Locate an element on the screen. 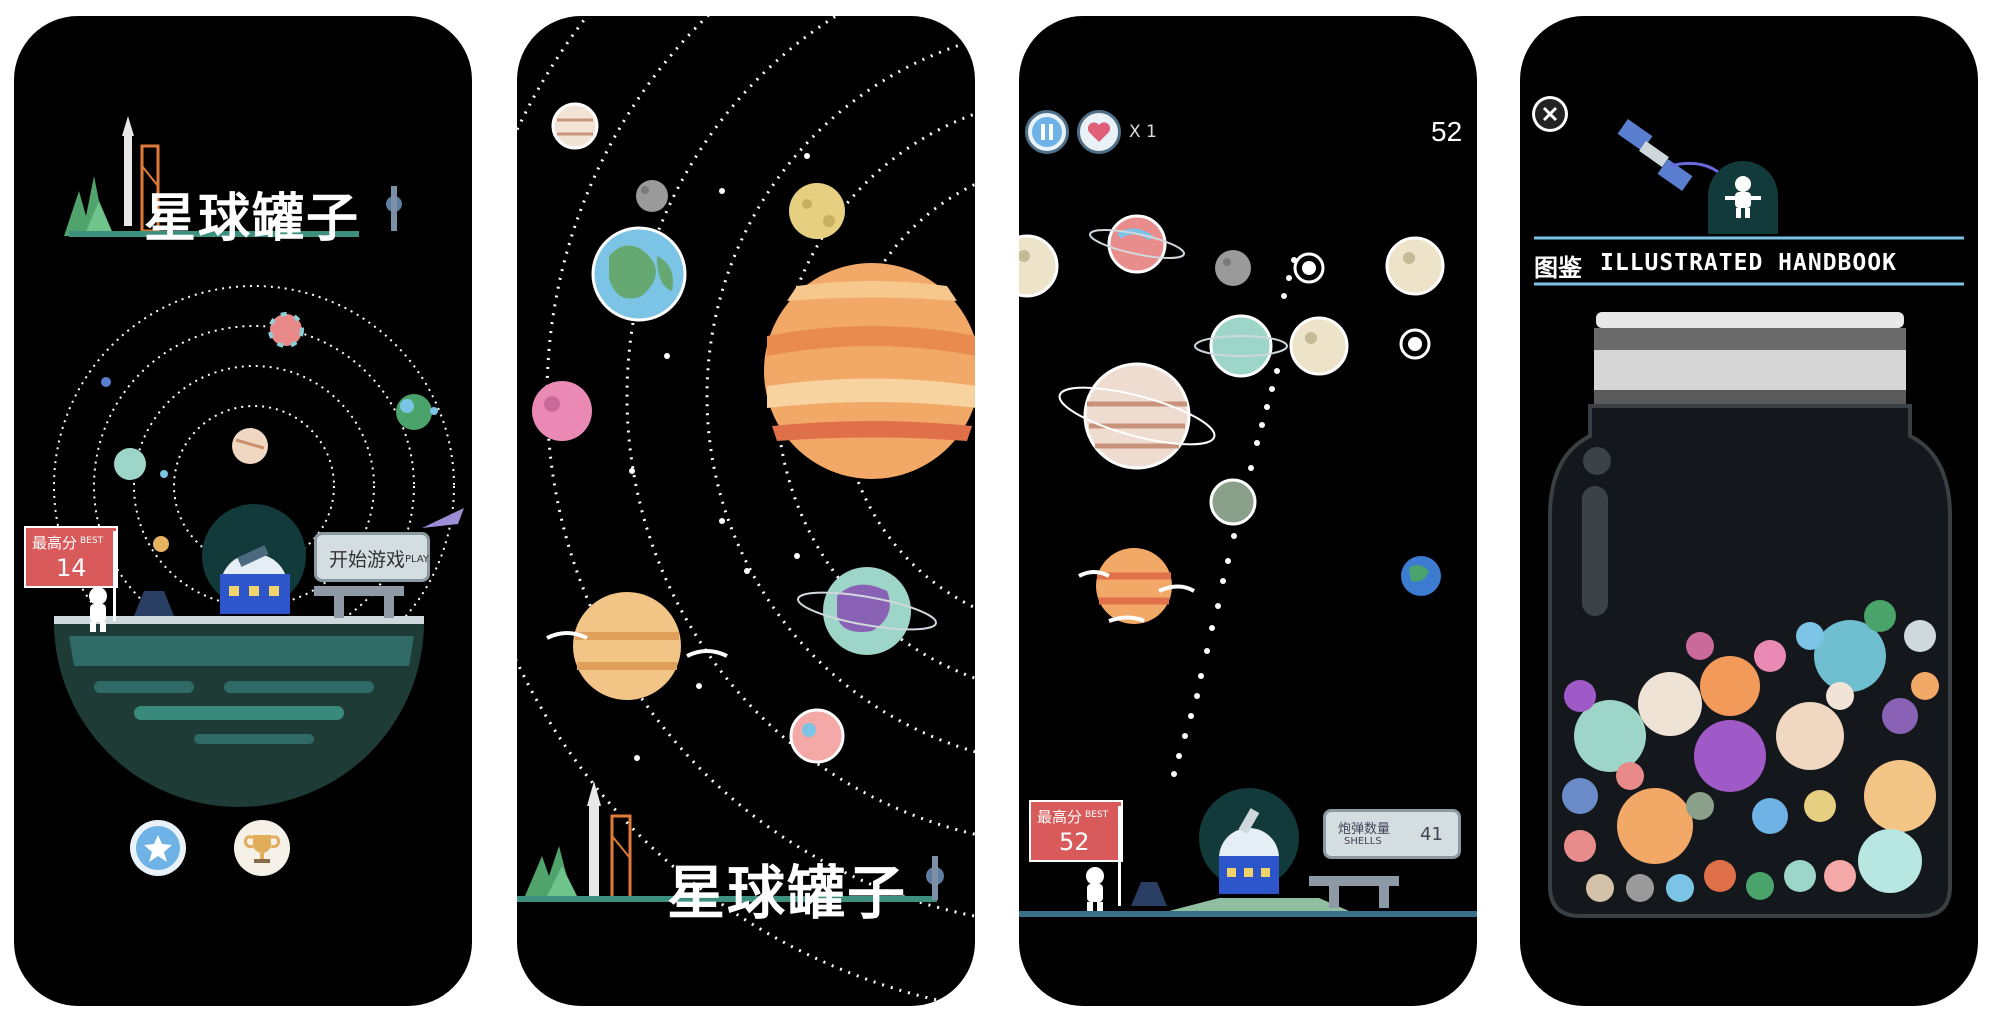 The width and height of the screenshot is (1996, 1022). best-score-value: 52 is located at coordinates (1074, 842).